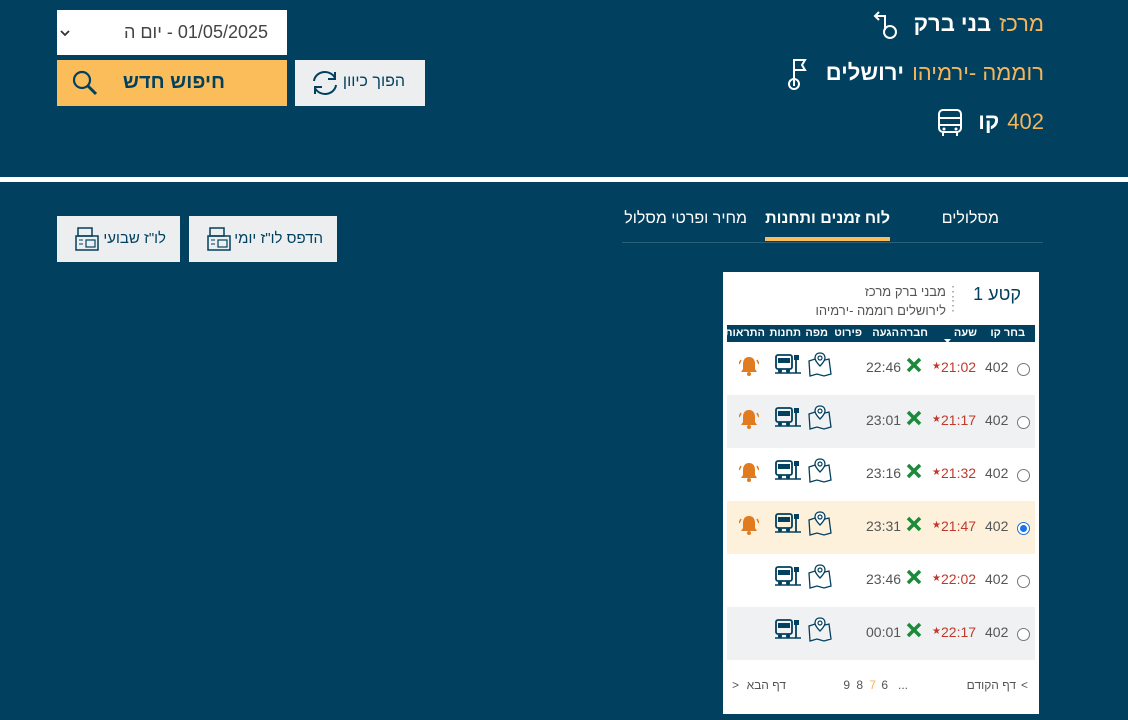  Describe the element at coordinates (1025, 121) in the screenshot. I see `line-number: 402` at that location.